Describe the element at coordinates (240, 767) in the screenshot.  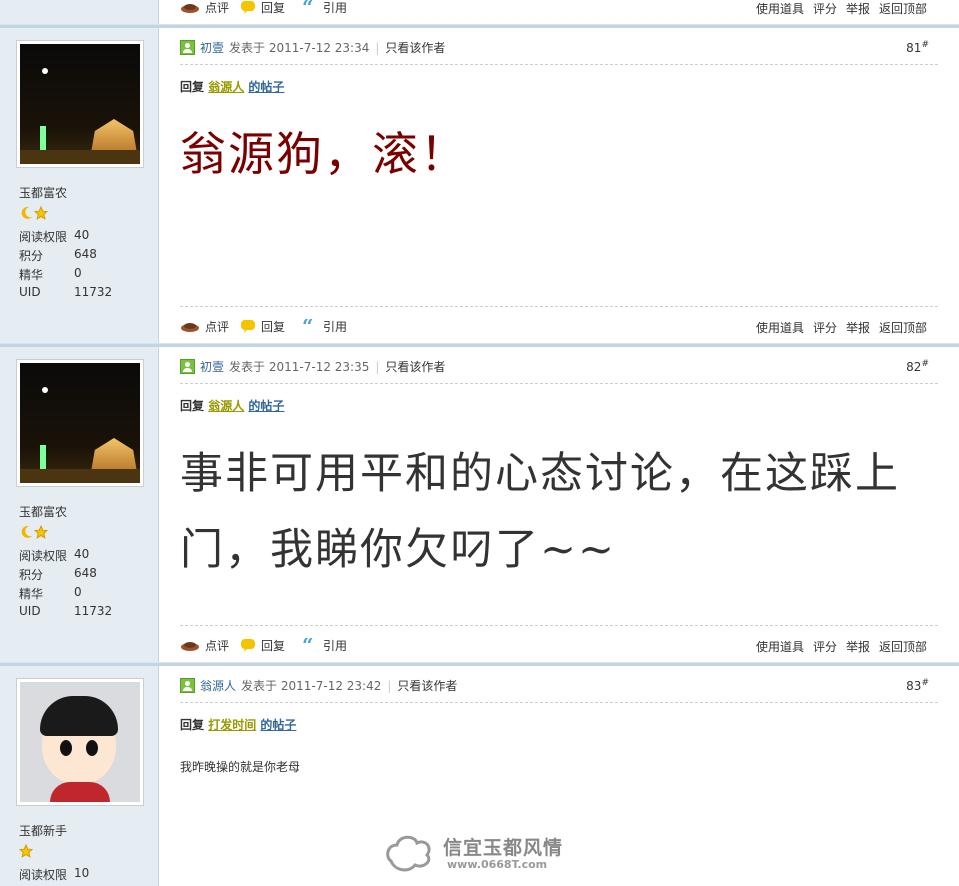
I see `post83-content: 我昨晚操的就是你老母` at that location.